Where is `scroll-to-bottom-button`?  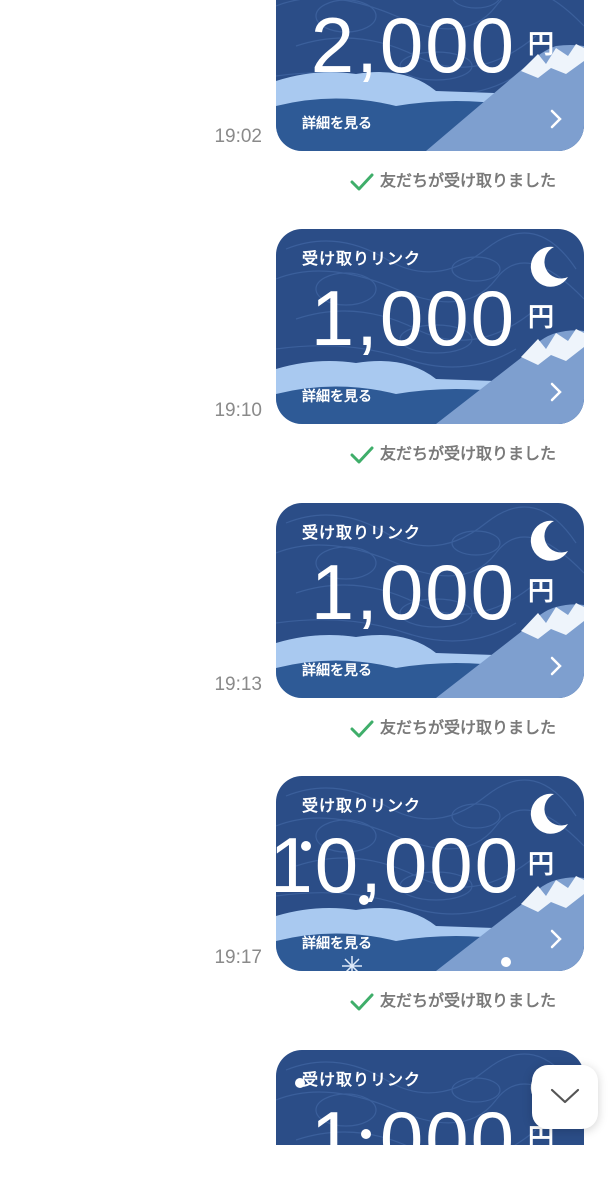
scroll-to-bottom-button is located at coordinates (565, 1097).